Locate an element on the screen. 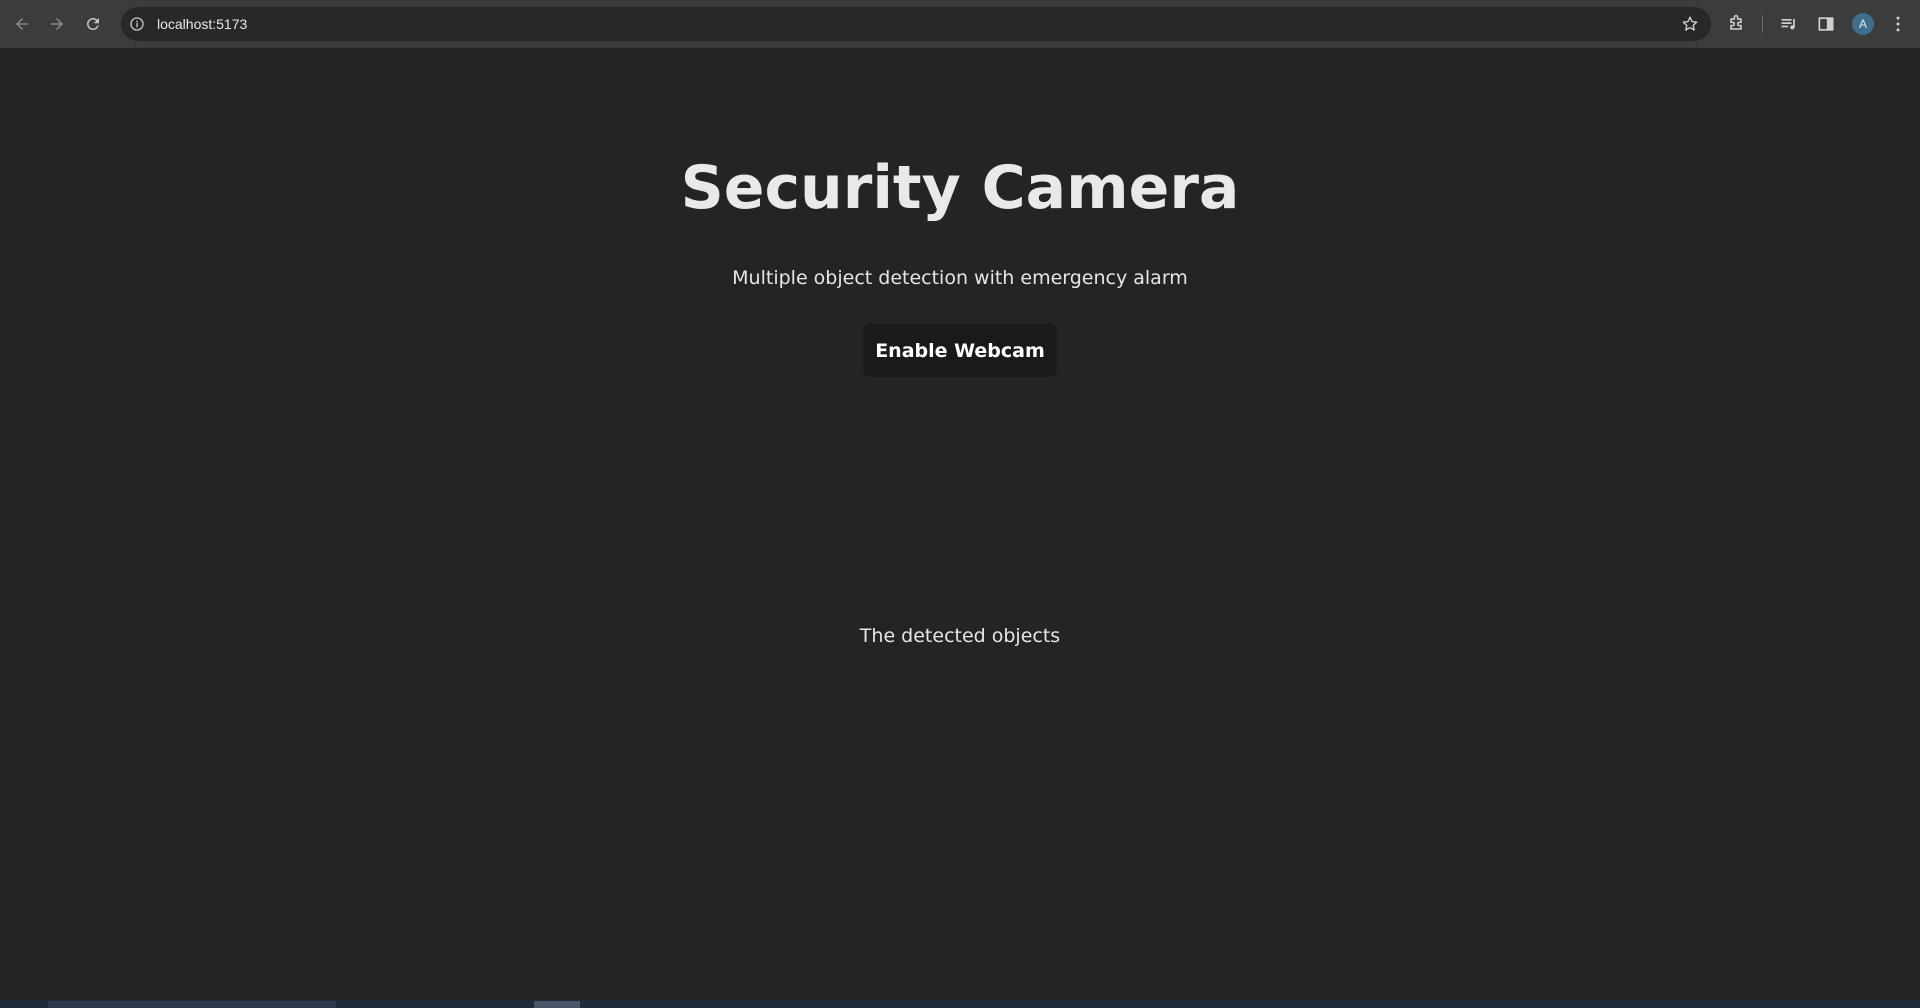 Image resolution: width=1920 pixels, height=1008 pixels. os-taskbar is located at coordinates (960, 1004).